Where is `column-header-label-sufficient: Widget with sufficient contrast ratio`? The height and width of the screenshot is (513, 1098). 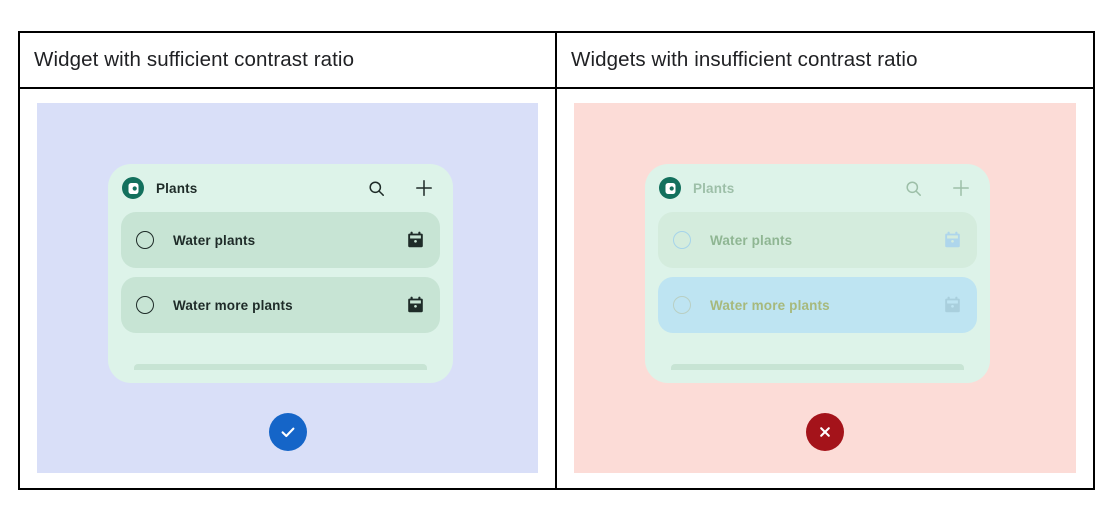 column-header-label-sufficient: Widget with sufficient contrast ratio is located at coordinates (194, 59).